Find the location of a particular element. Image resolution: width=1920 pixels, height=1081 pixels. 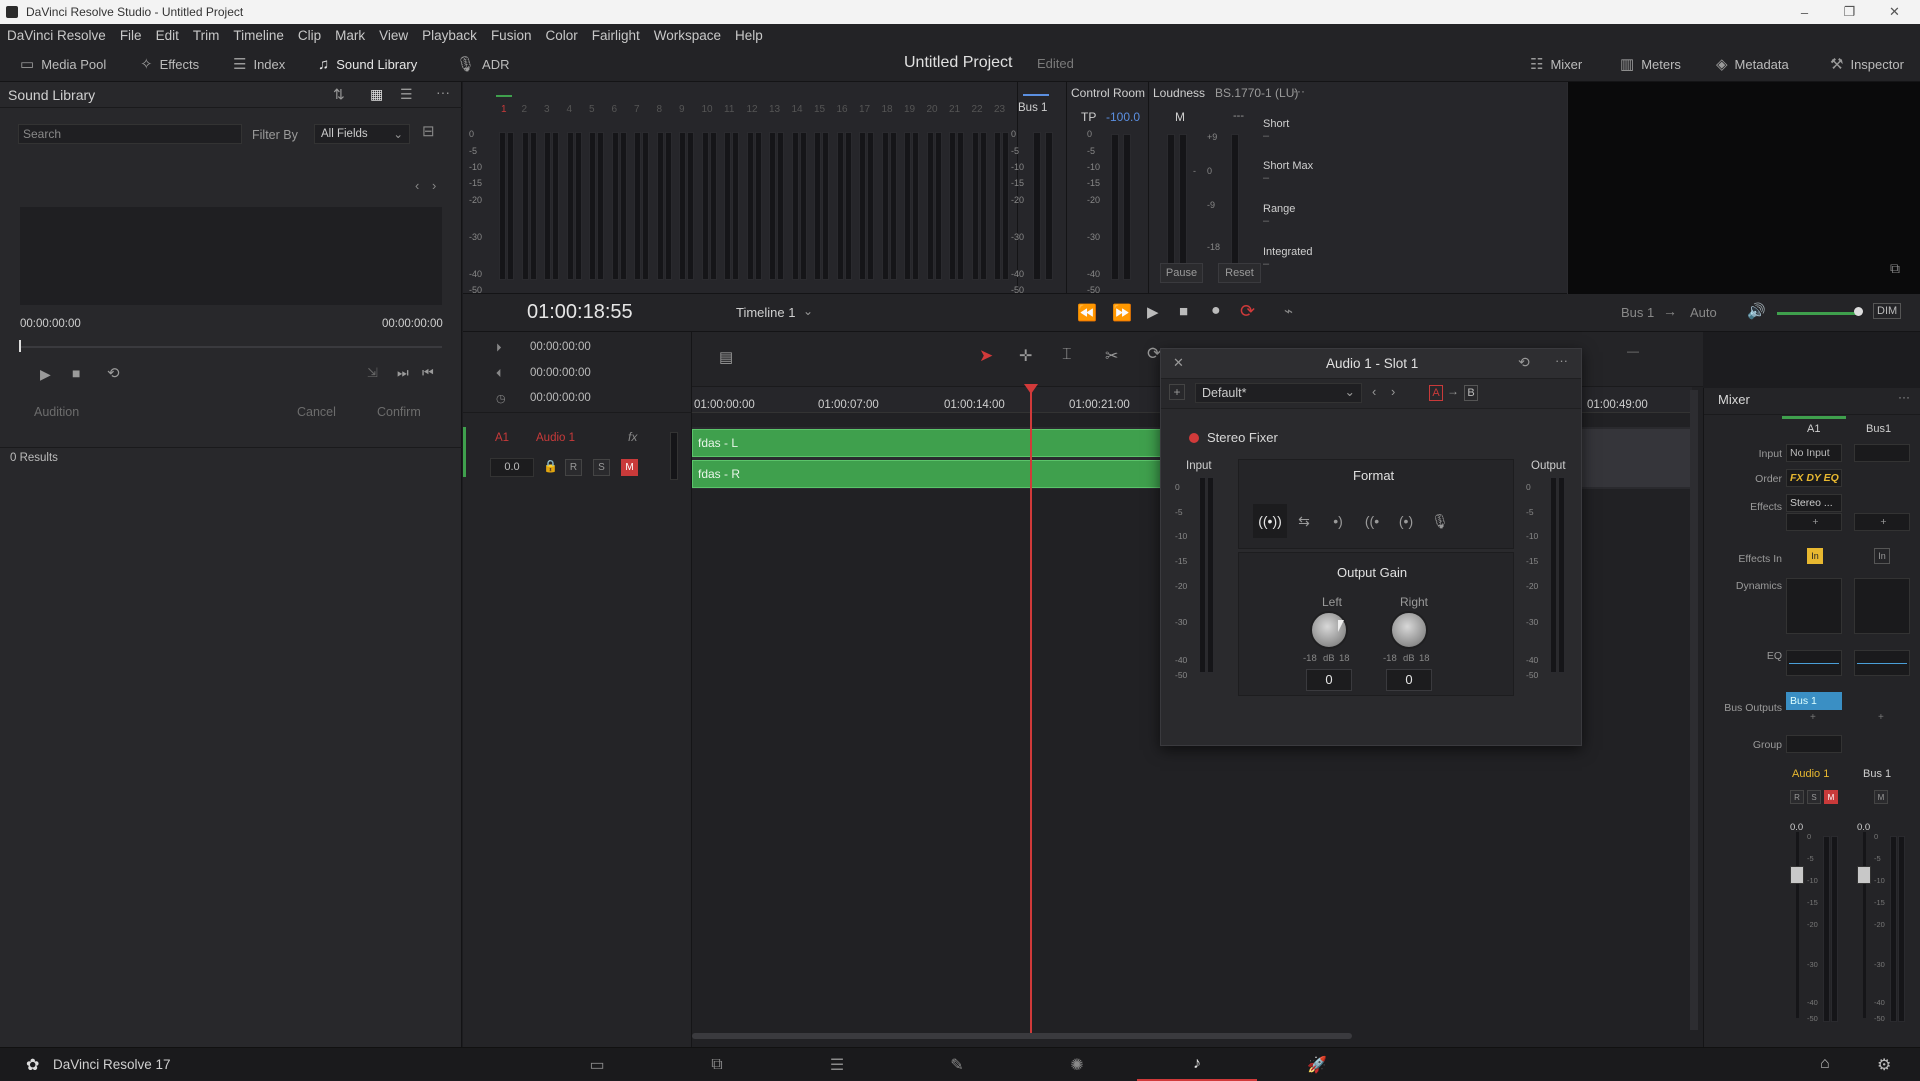

prev-preset-icon: ‹ is located at coordinates (1374, 391).